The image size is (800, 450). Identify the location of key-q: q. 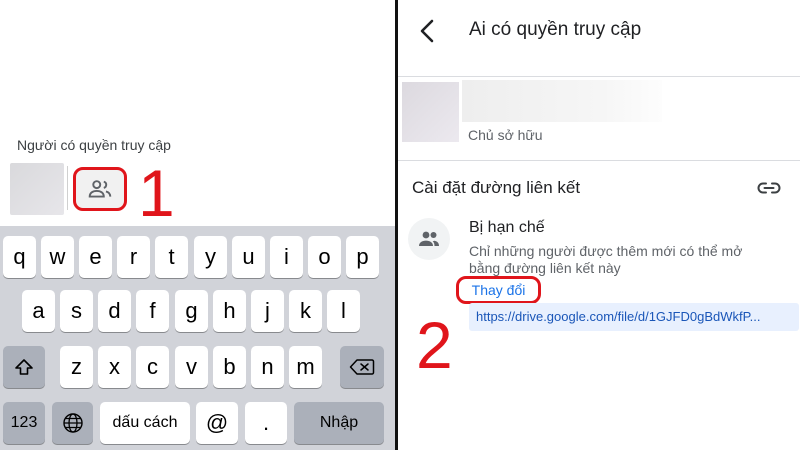
(19, 257).